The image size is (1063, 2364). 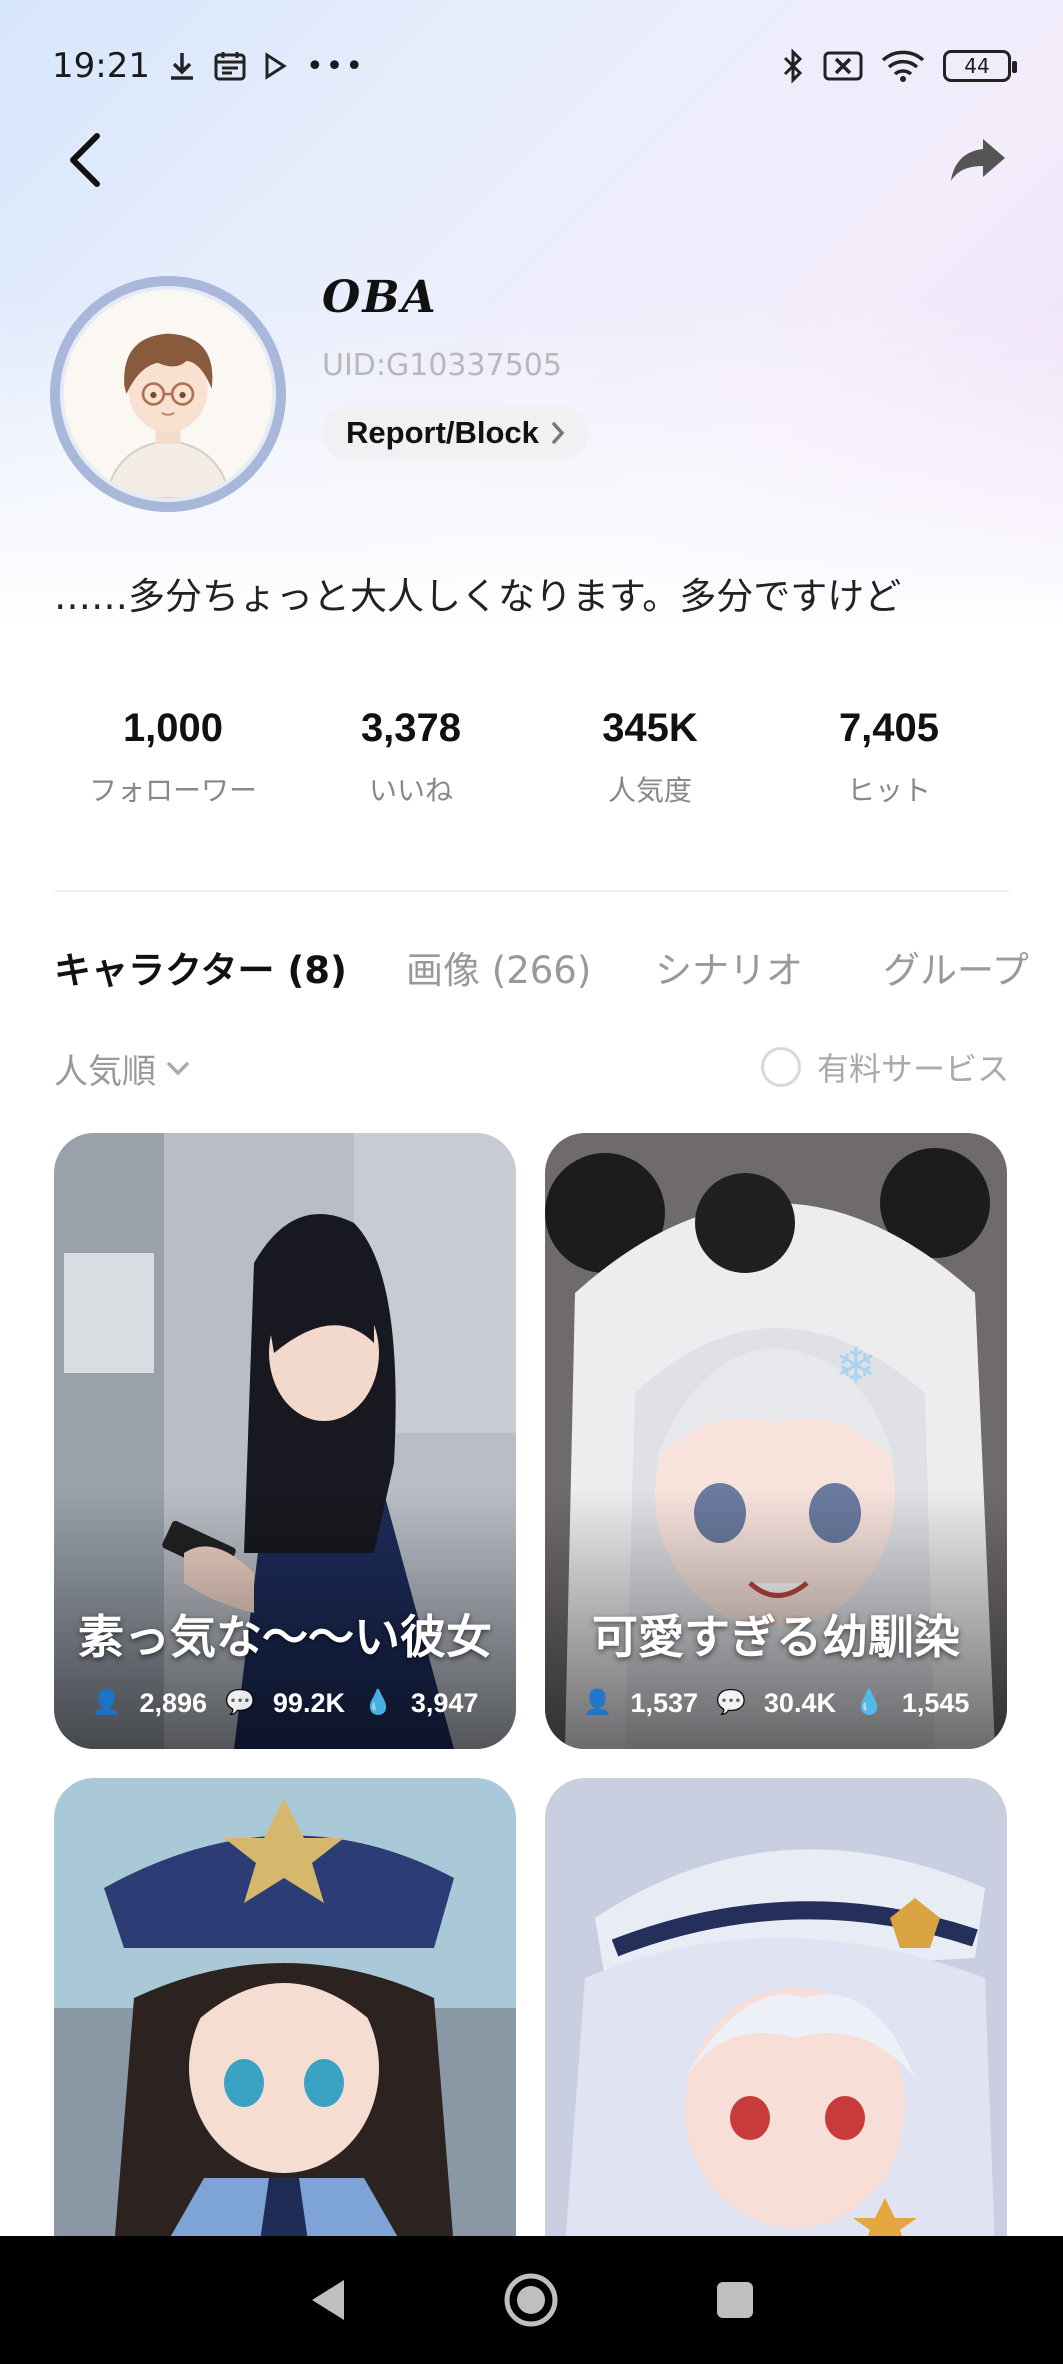 I want to click on battery-icon: 44, so click(x=980, y=66).